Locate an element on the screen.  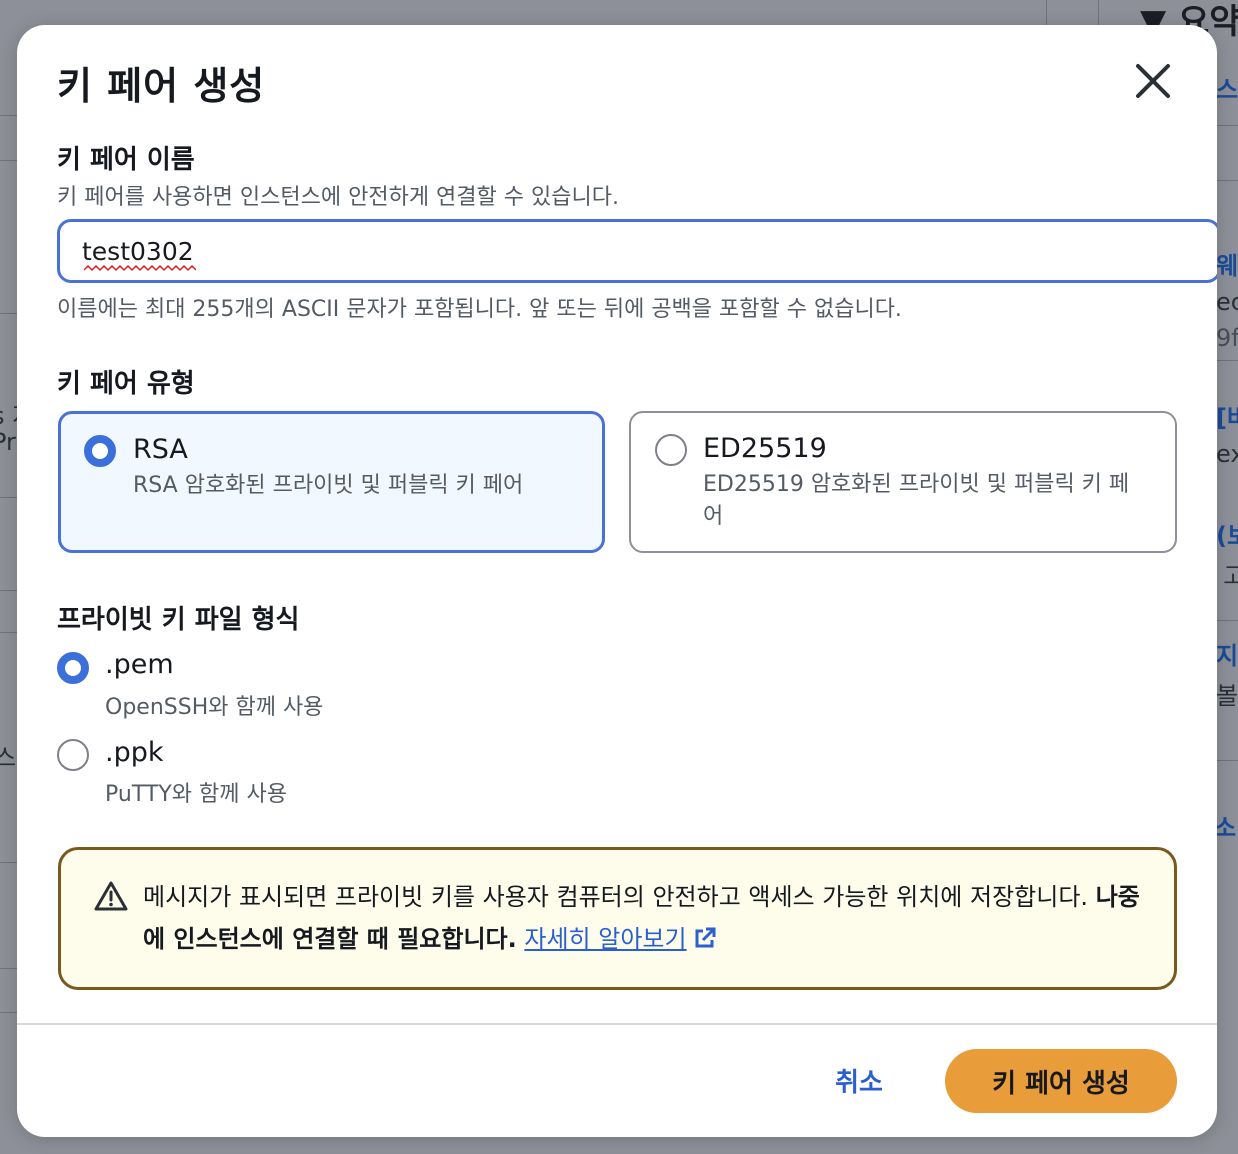
bg-fragment: 지 is located at coordinates (1227, 656).